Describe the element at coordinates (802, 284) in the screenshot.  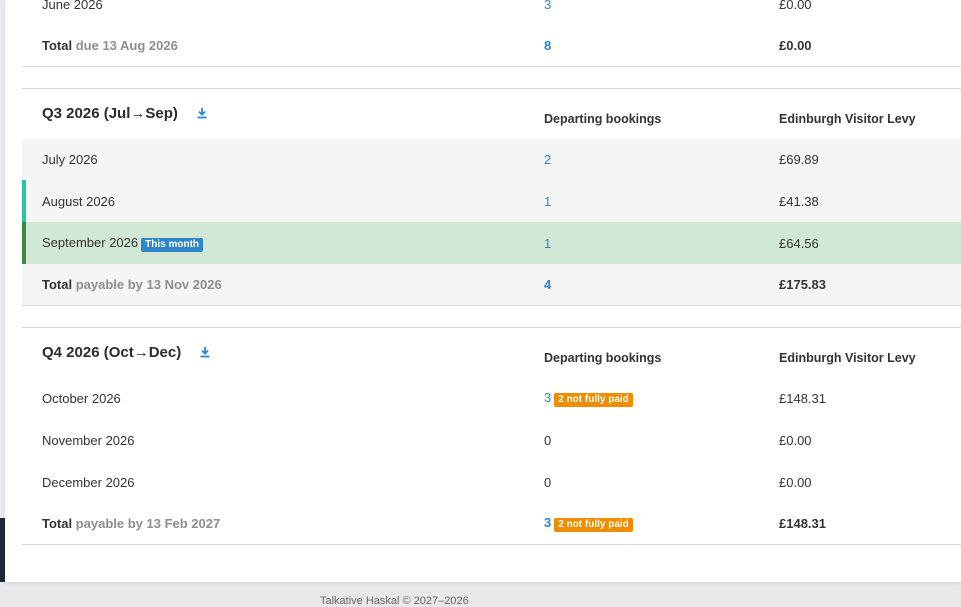
I see `total-levy: £175.83` at that location.